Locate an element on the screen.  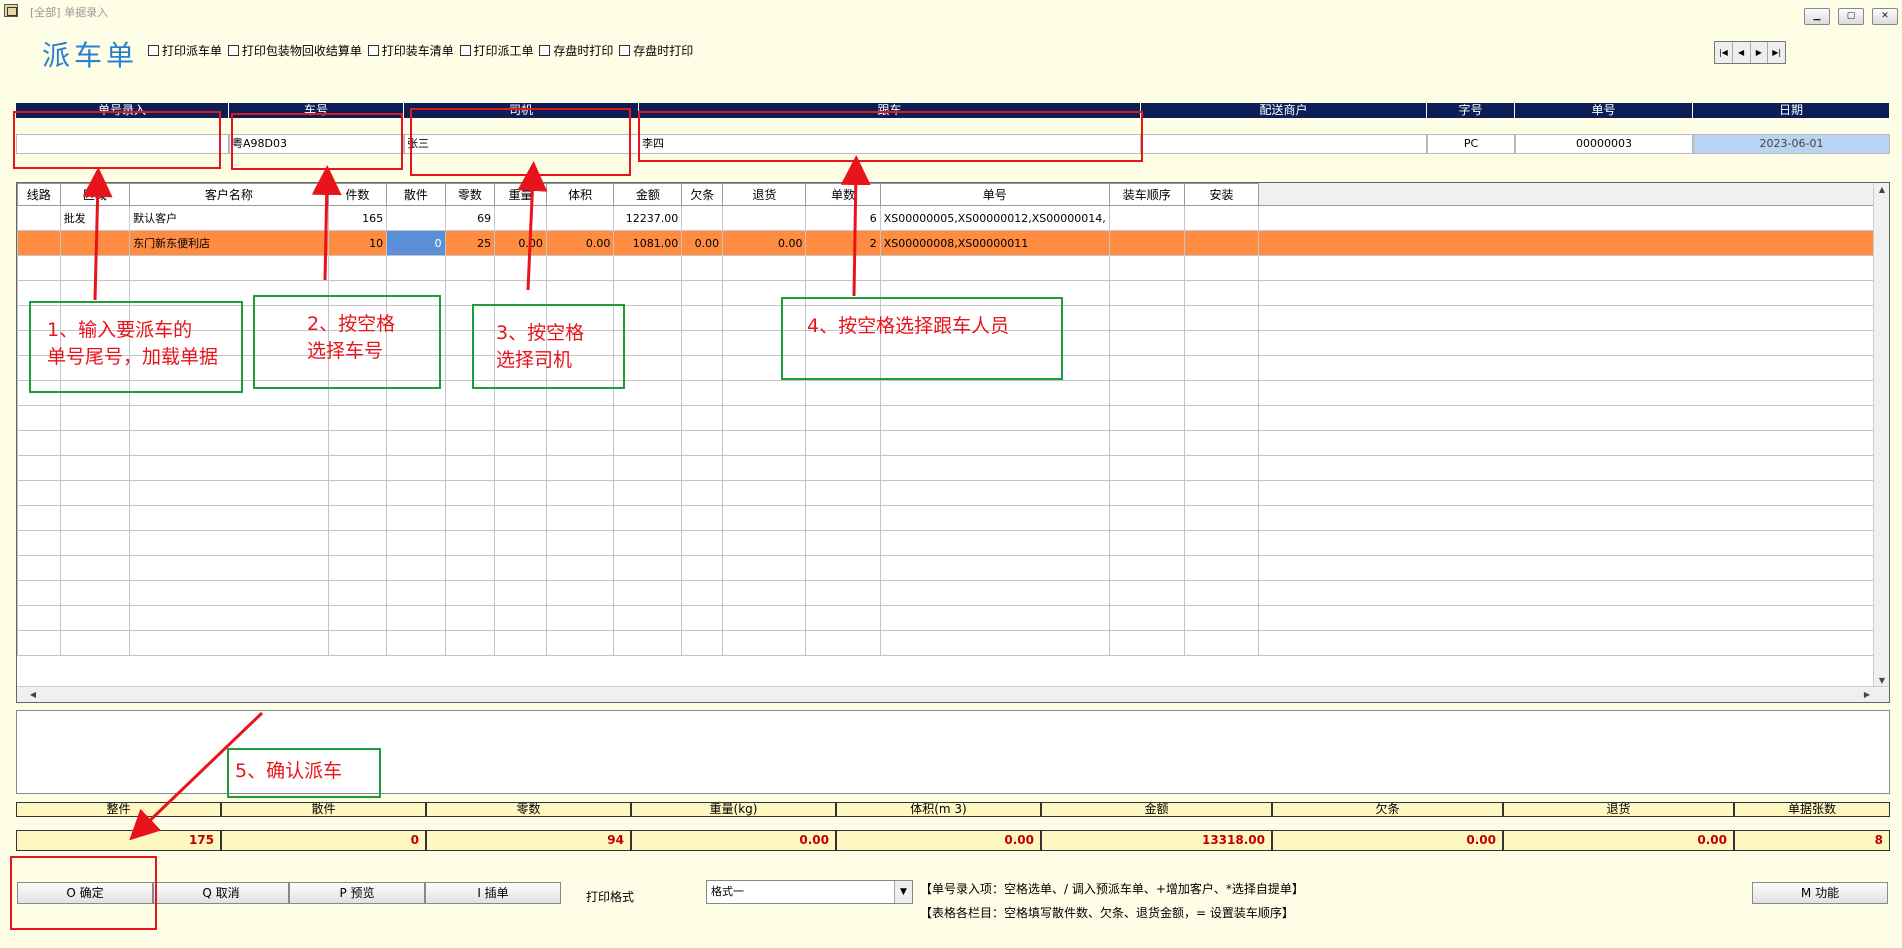
arrow-step3 is located at coordinates (532, 226).